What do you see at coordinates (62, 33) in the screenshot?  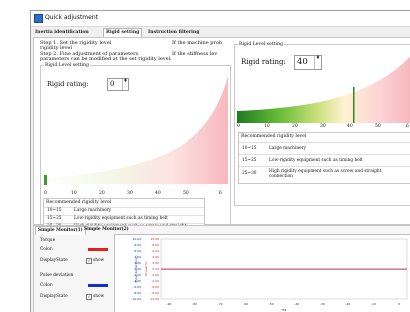 I see `tab-inertia-identification: Inertia identification` at bounding box center [62, 33].